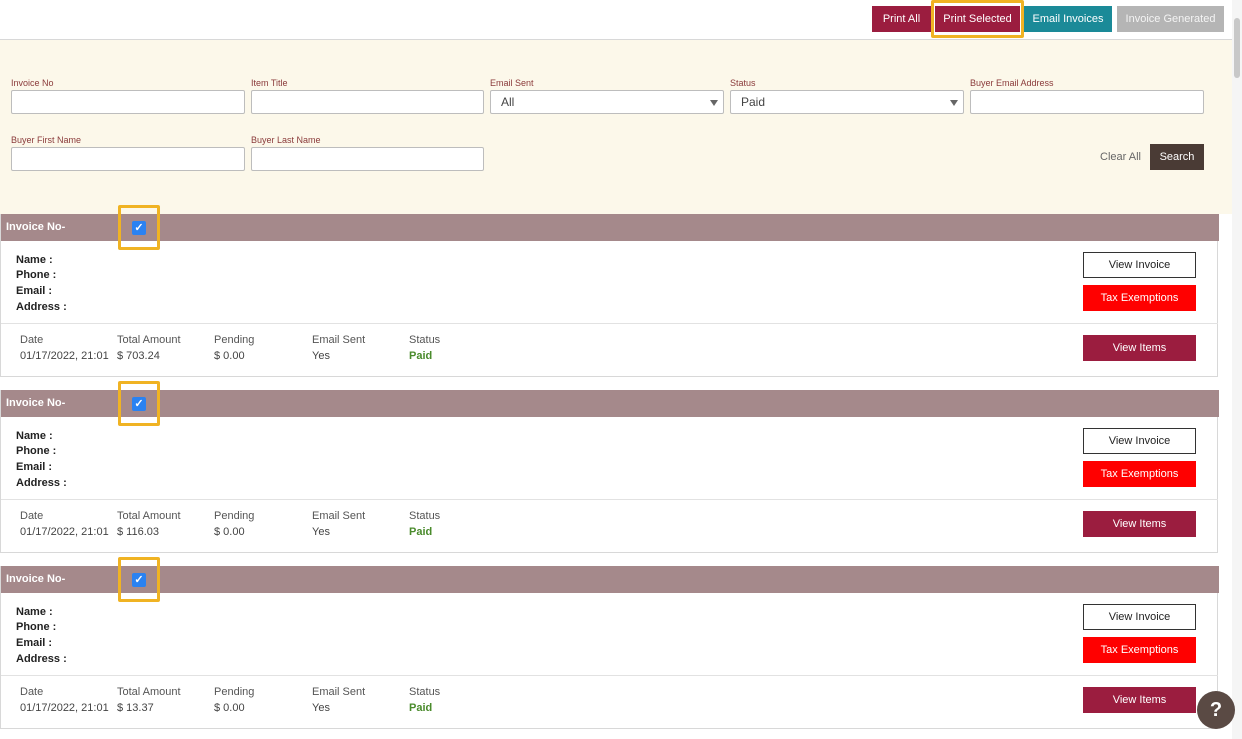 This screenshot has height=739, width=1242. Describe the element at coordinates (367, 102) in the screenshot. I see `item-title-input` at that location.